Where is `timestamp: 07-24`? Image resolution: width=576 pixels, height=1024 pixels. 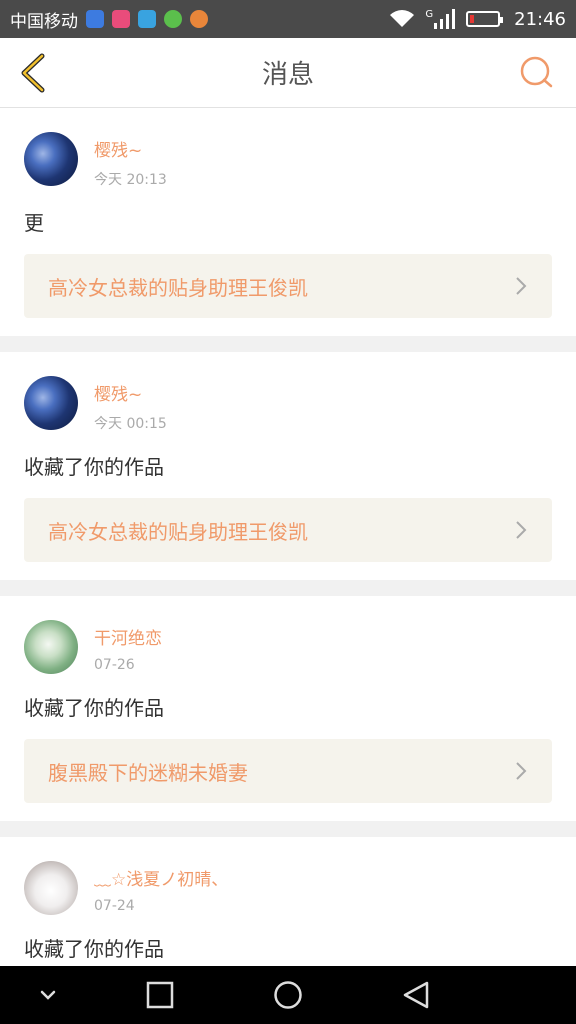
timestamp: 07-24 is located at coordinates (114, 906).